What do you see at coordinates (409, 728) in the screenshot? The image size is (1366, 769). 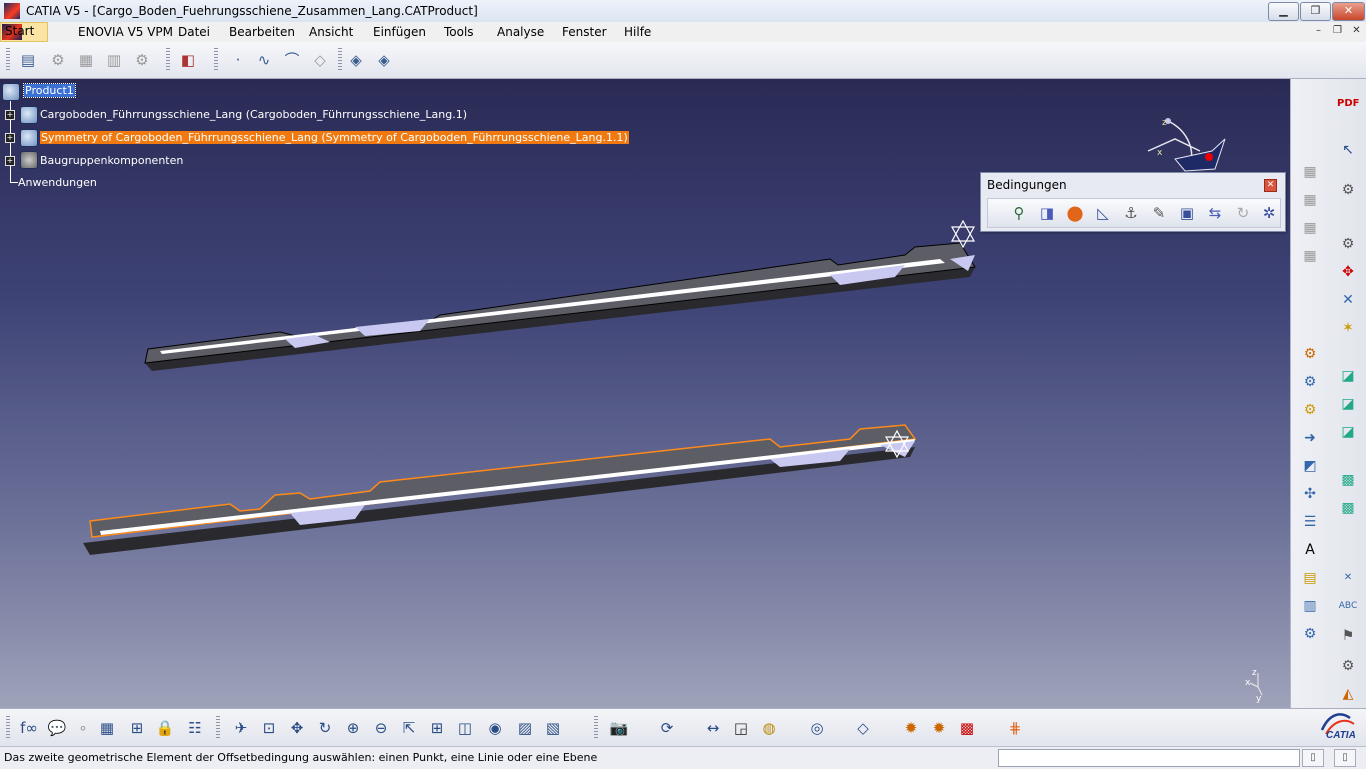 I see `normal-view-icon: ⇱` at bounding box center [409, 728].